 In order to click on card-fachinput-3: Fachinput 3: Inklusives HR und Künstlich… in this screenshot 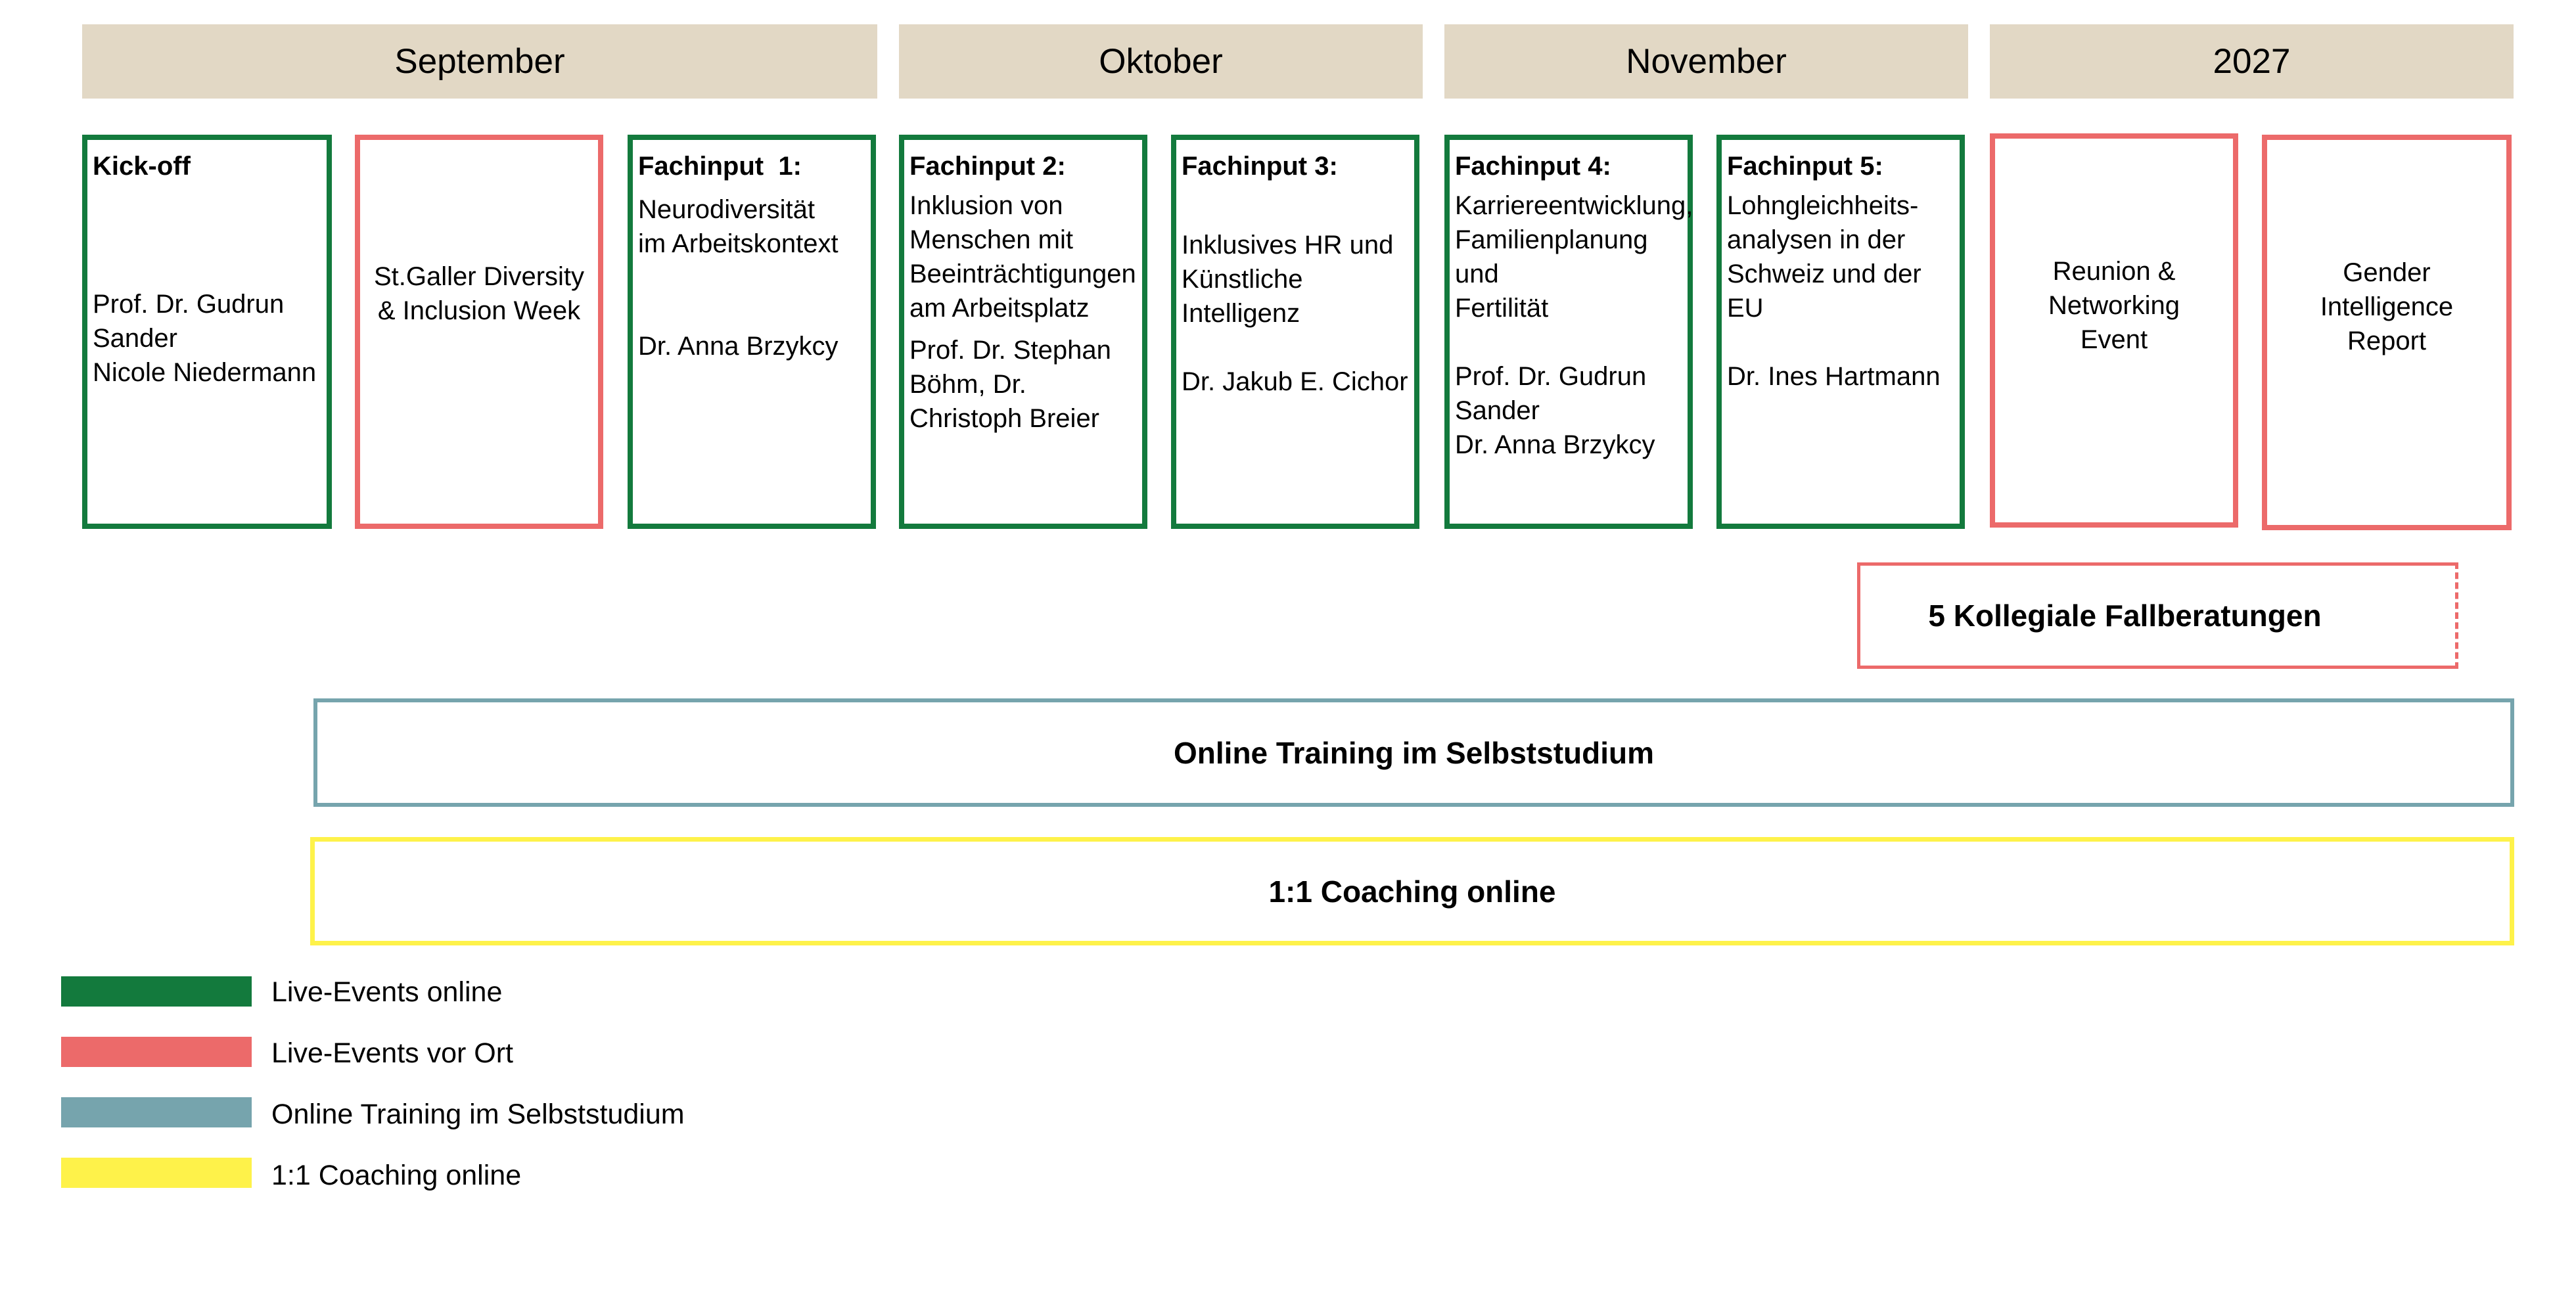, I will do `click(1295, 332)`.